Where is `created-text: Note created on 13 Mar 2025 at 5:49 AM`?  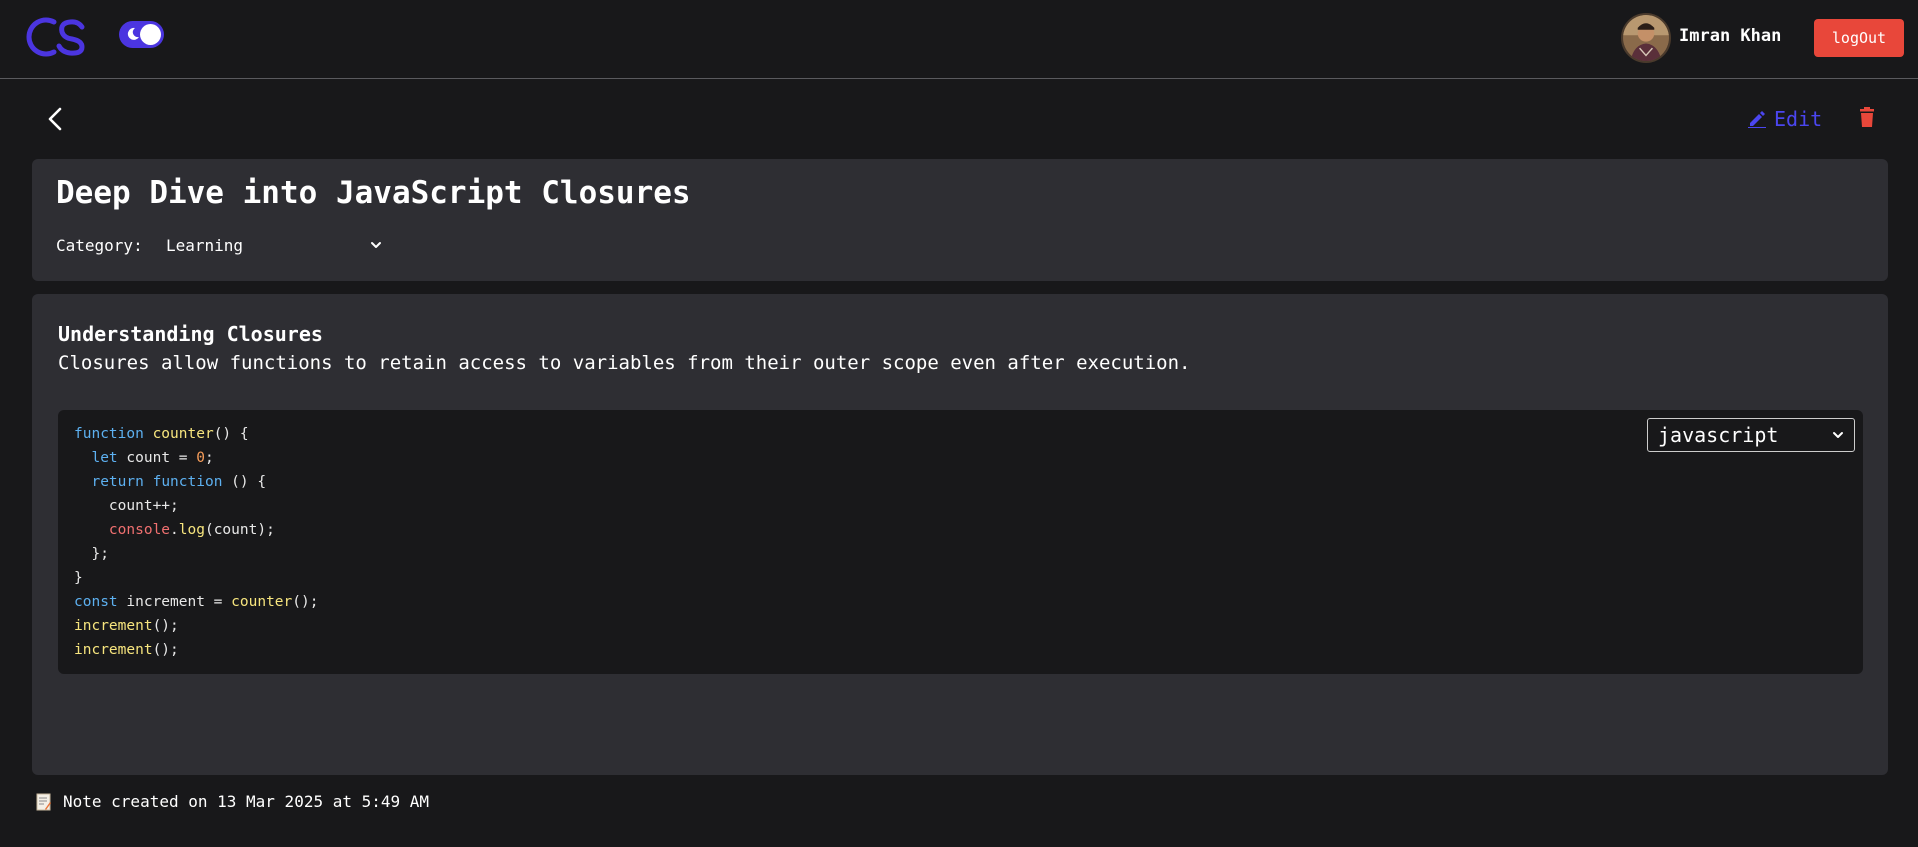
created-text: Note created on 13 Mar 2025 at 5:49 AM is located at coordinates (246, 801).